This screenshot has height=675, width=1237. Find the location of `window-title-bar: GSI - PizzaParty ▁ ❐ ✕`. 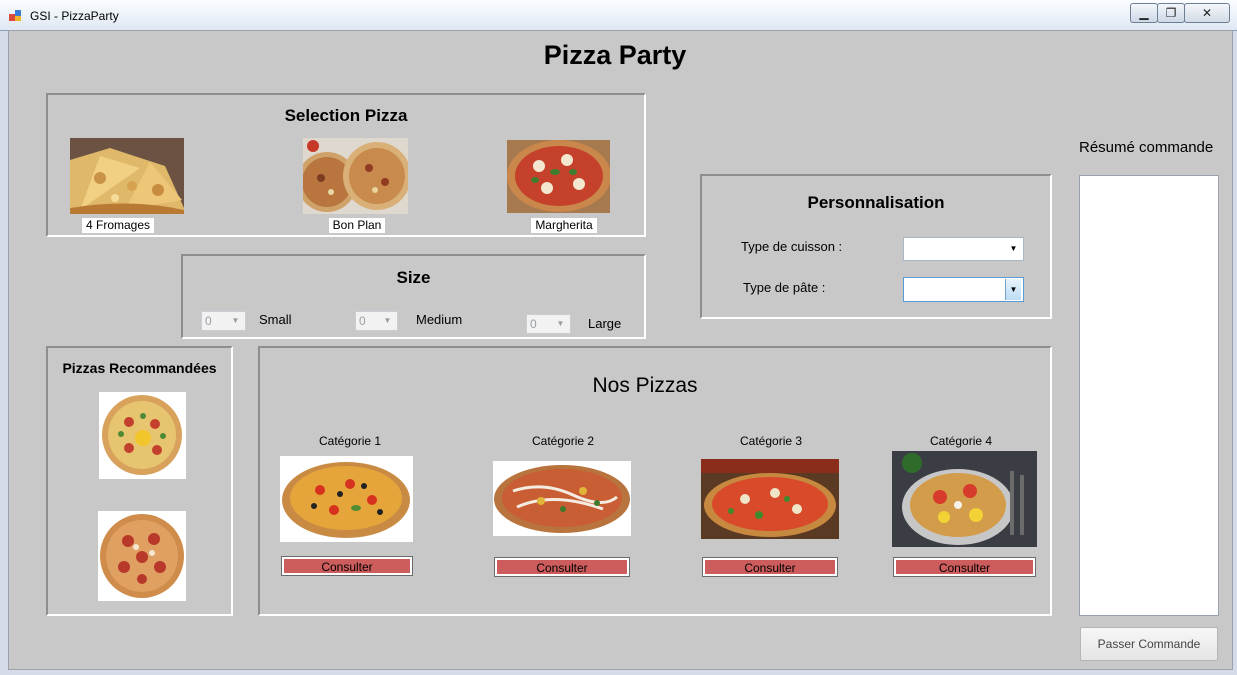

window-title-bar: GSI - PizzaParty ▁ ❐ ✕ is located at coordinates (618, 15).